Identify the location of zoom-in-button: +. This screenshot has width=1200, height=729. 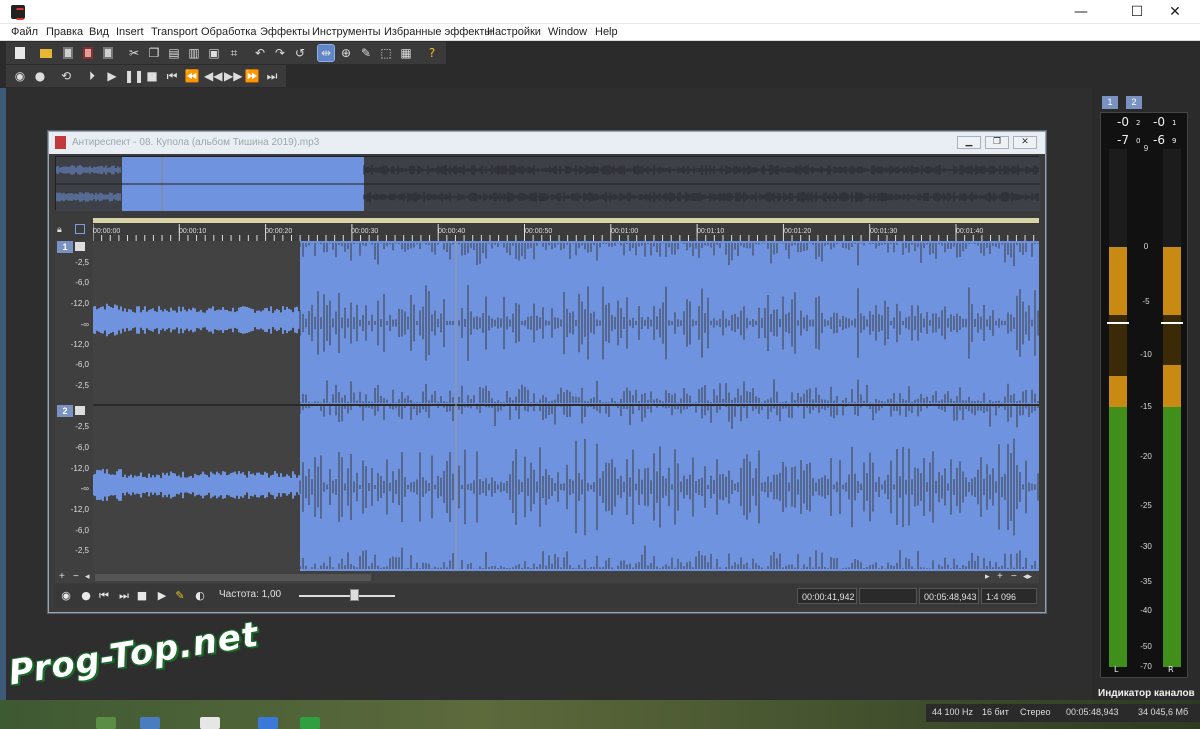
(1000, 576).